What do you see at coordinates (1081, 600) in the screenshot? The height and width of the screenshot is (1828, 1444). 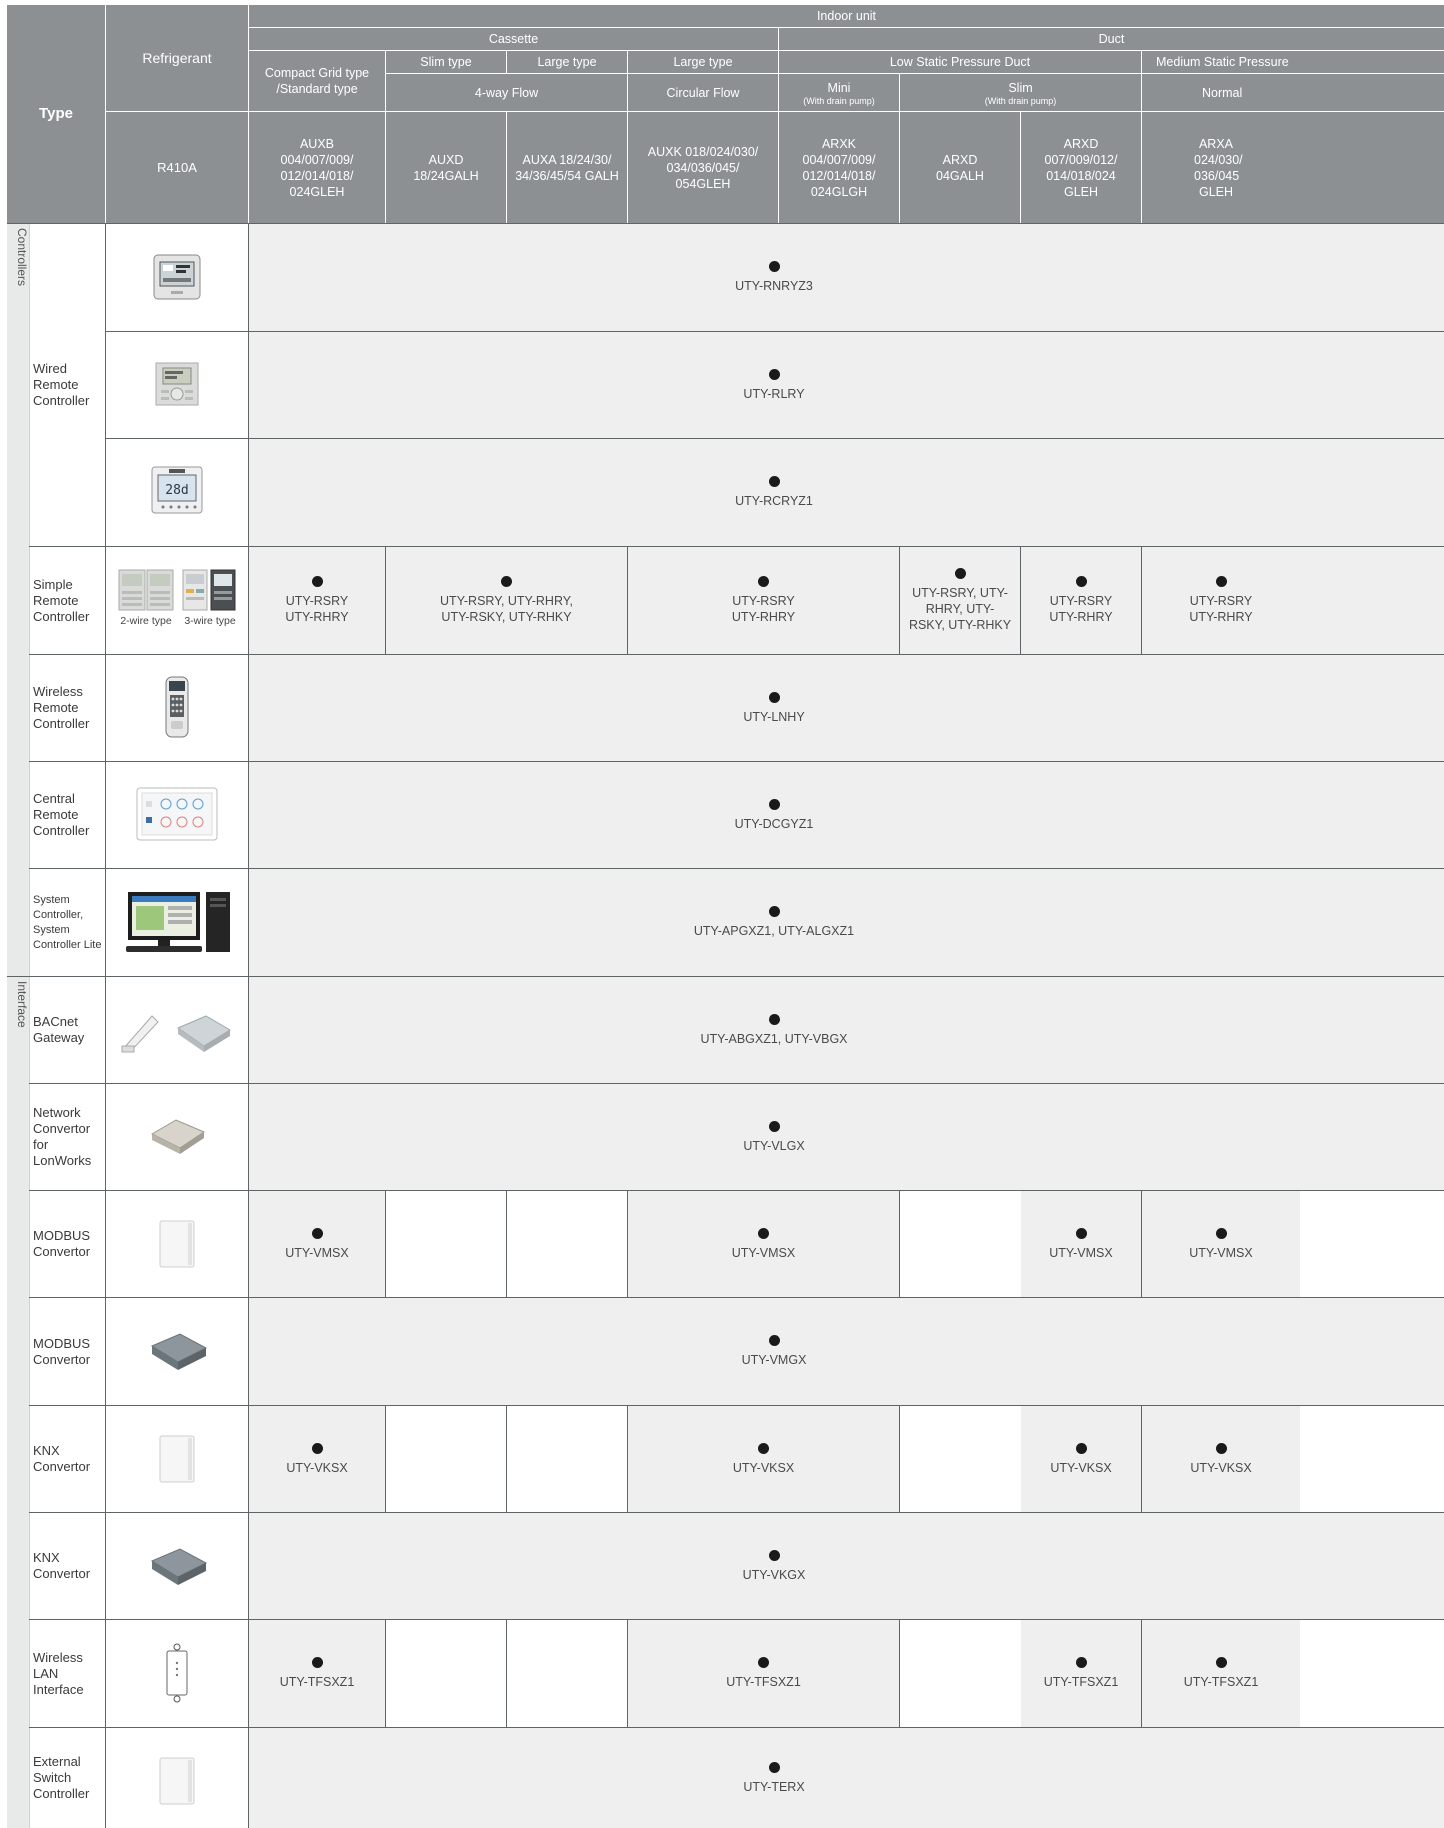 I see `cell-simple-5: UTY-RSRY UTY-RHRY` at bounding box center [1081, 600].